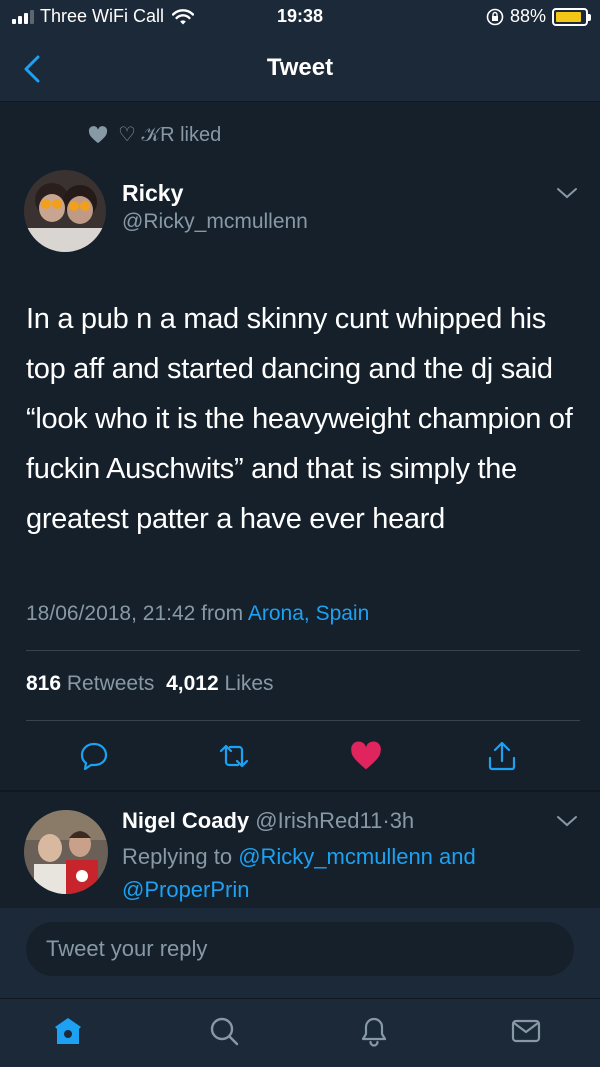  I want to click on notifications-icon, so click(374, 1032).